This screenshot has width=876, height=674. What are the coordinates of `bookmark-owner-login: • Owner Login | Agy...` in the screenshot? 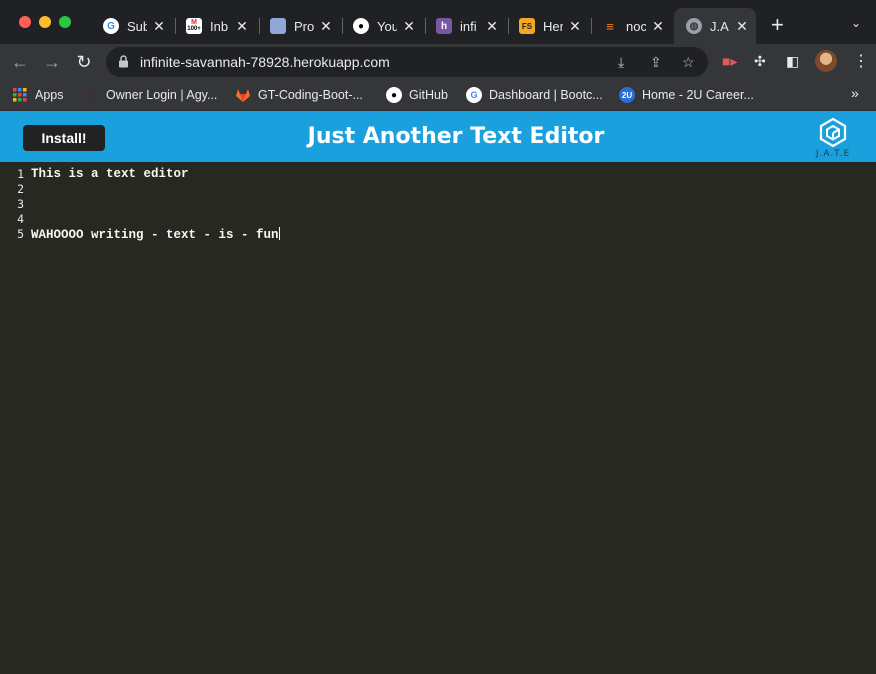 It's located at (150, 95).